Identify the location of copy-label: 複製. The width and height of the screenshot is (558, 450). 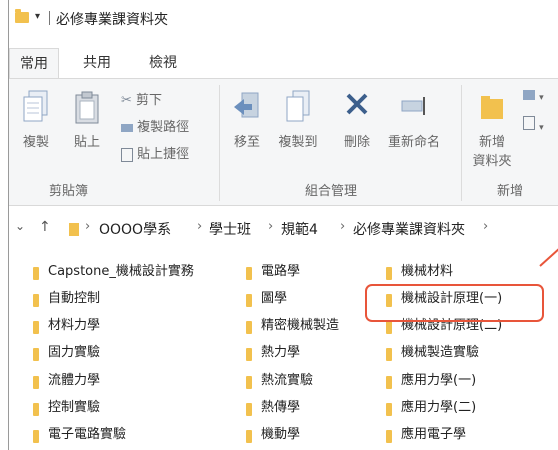
(35, 142).